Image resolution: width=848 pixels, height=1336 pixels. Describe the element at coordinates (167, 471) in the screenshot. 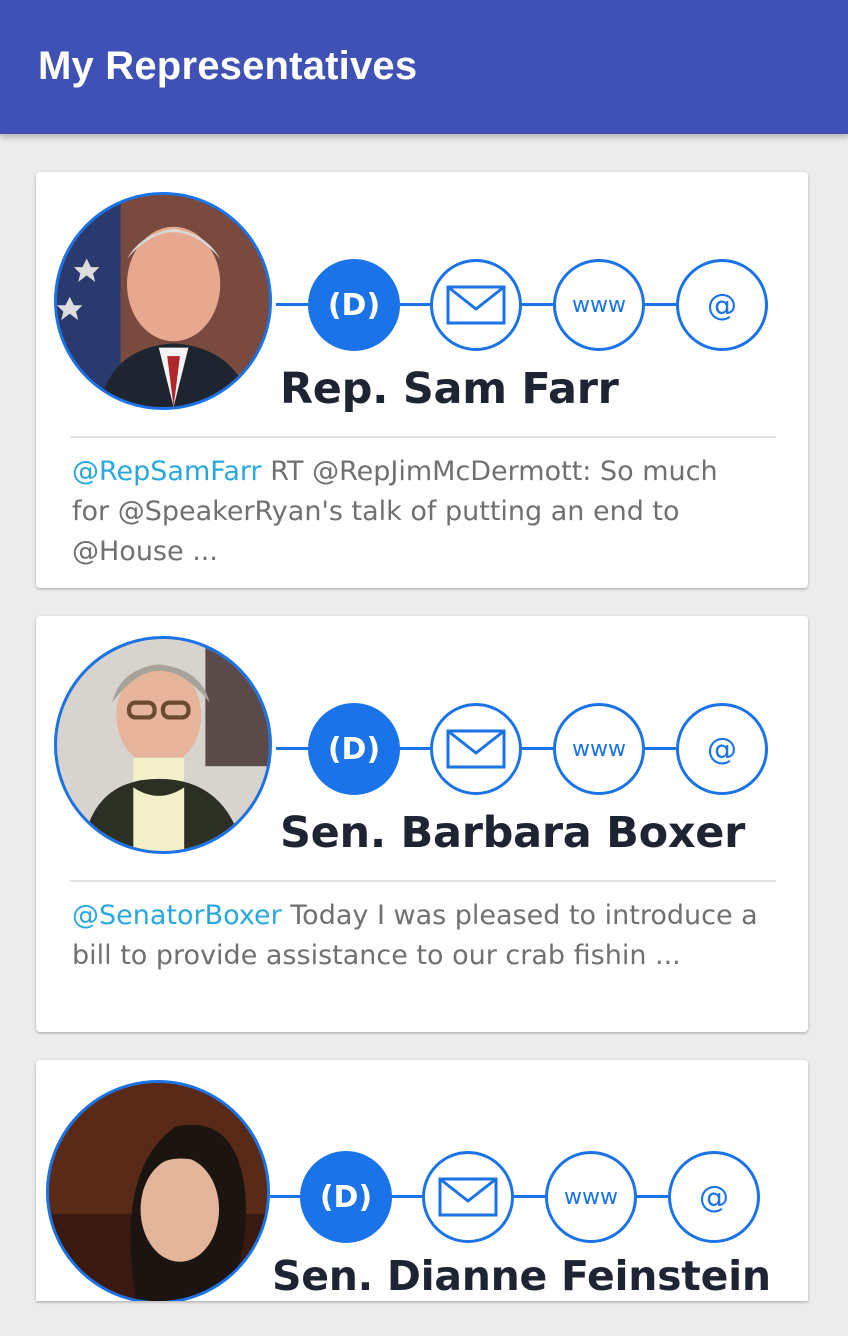

I see `twitter-handle: @RepSamFarr` at that location.